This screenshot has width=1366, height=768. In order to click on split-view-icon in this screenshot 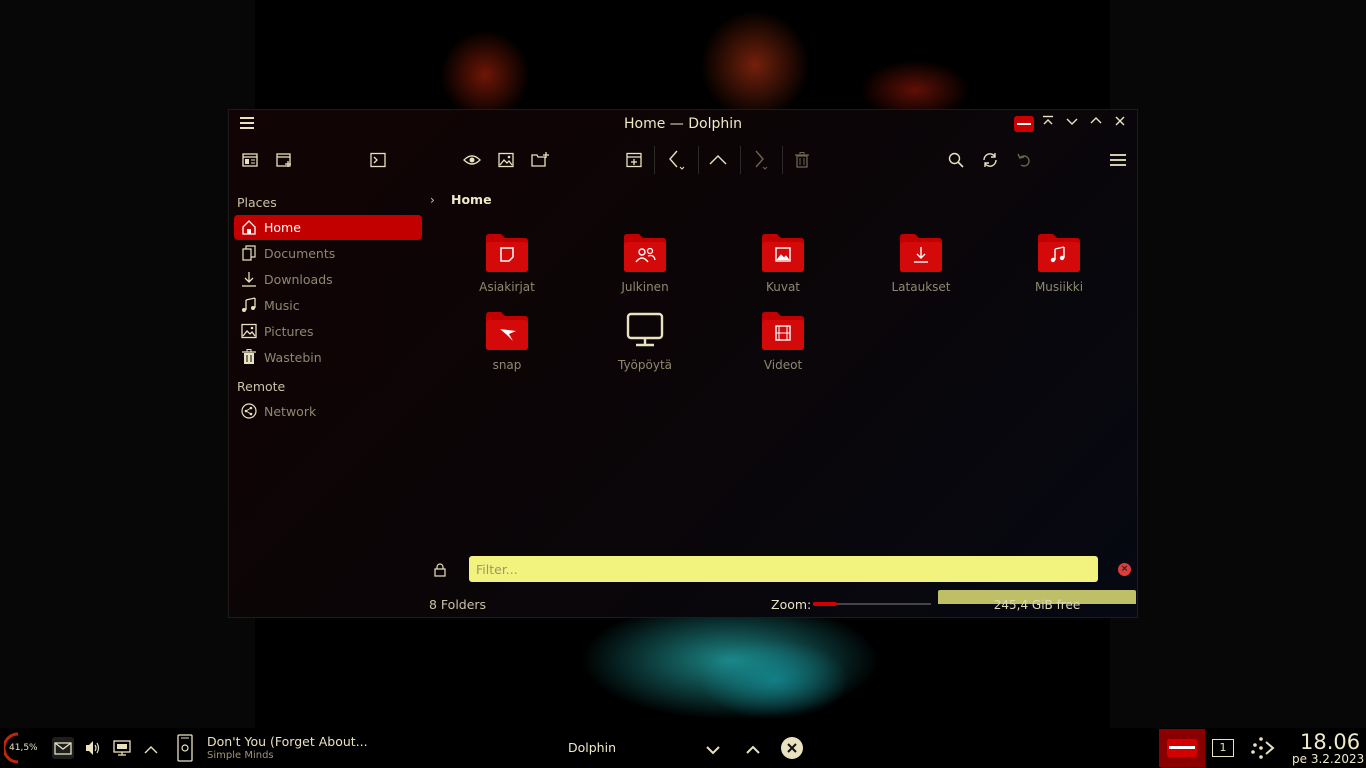, I will do `click(250, 160)`.